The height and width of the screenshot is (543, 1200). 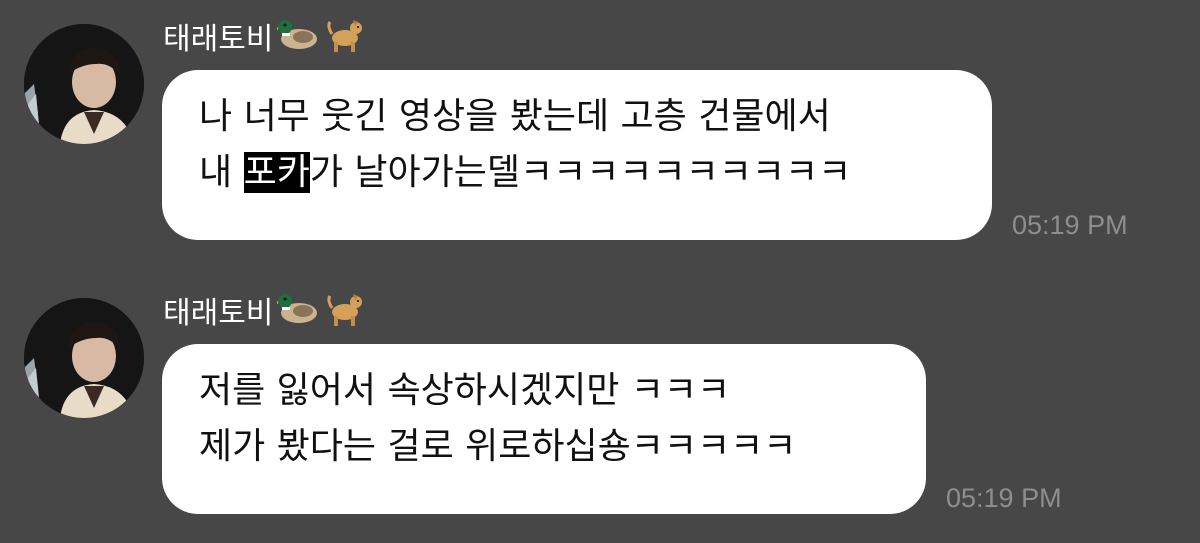 I want to click on message-line: 제가 봤다는 걸로 위로하십숑ㅋㅋㅋㅋㅋ, so click(x=498, y=446).